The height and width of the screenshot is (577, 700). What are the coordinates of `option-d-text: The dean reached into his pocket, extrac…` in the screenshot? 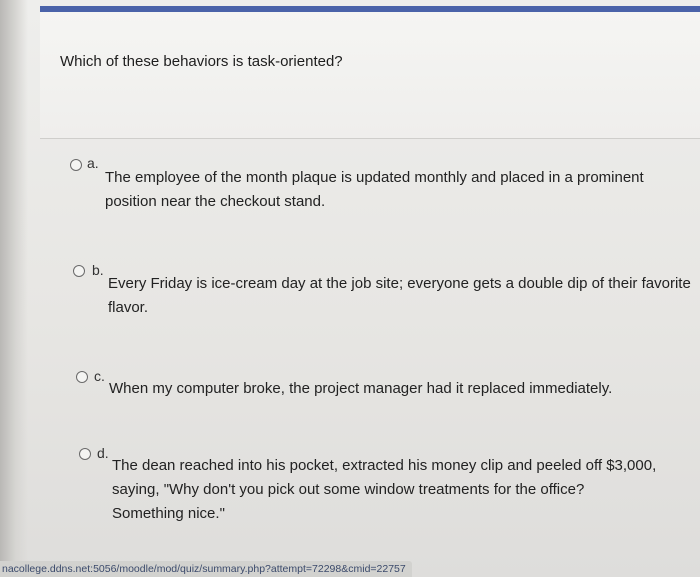 It's located at (384, 490).